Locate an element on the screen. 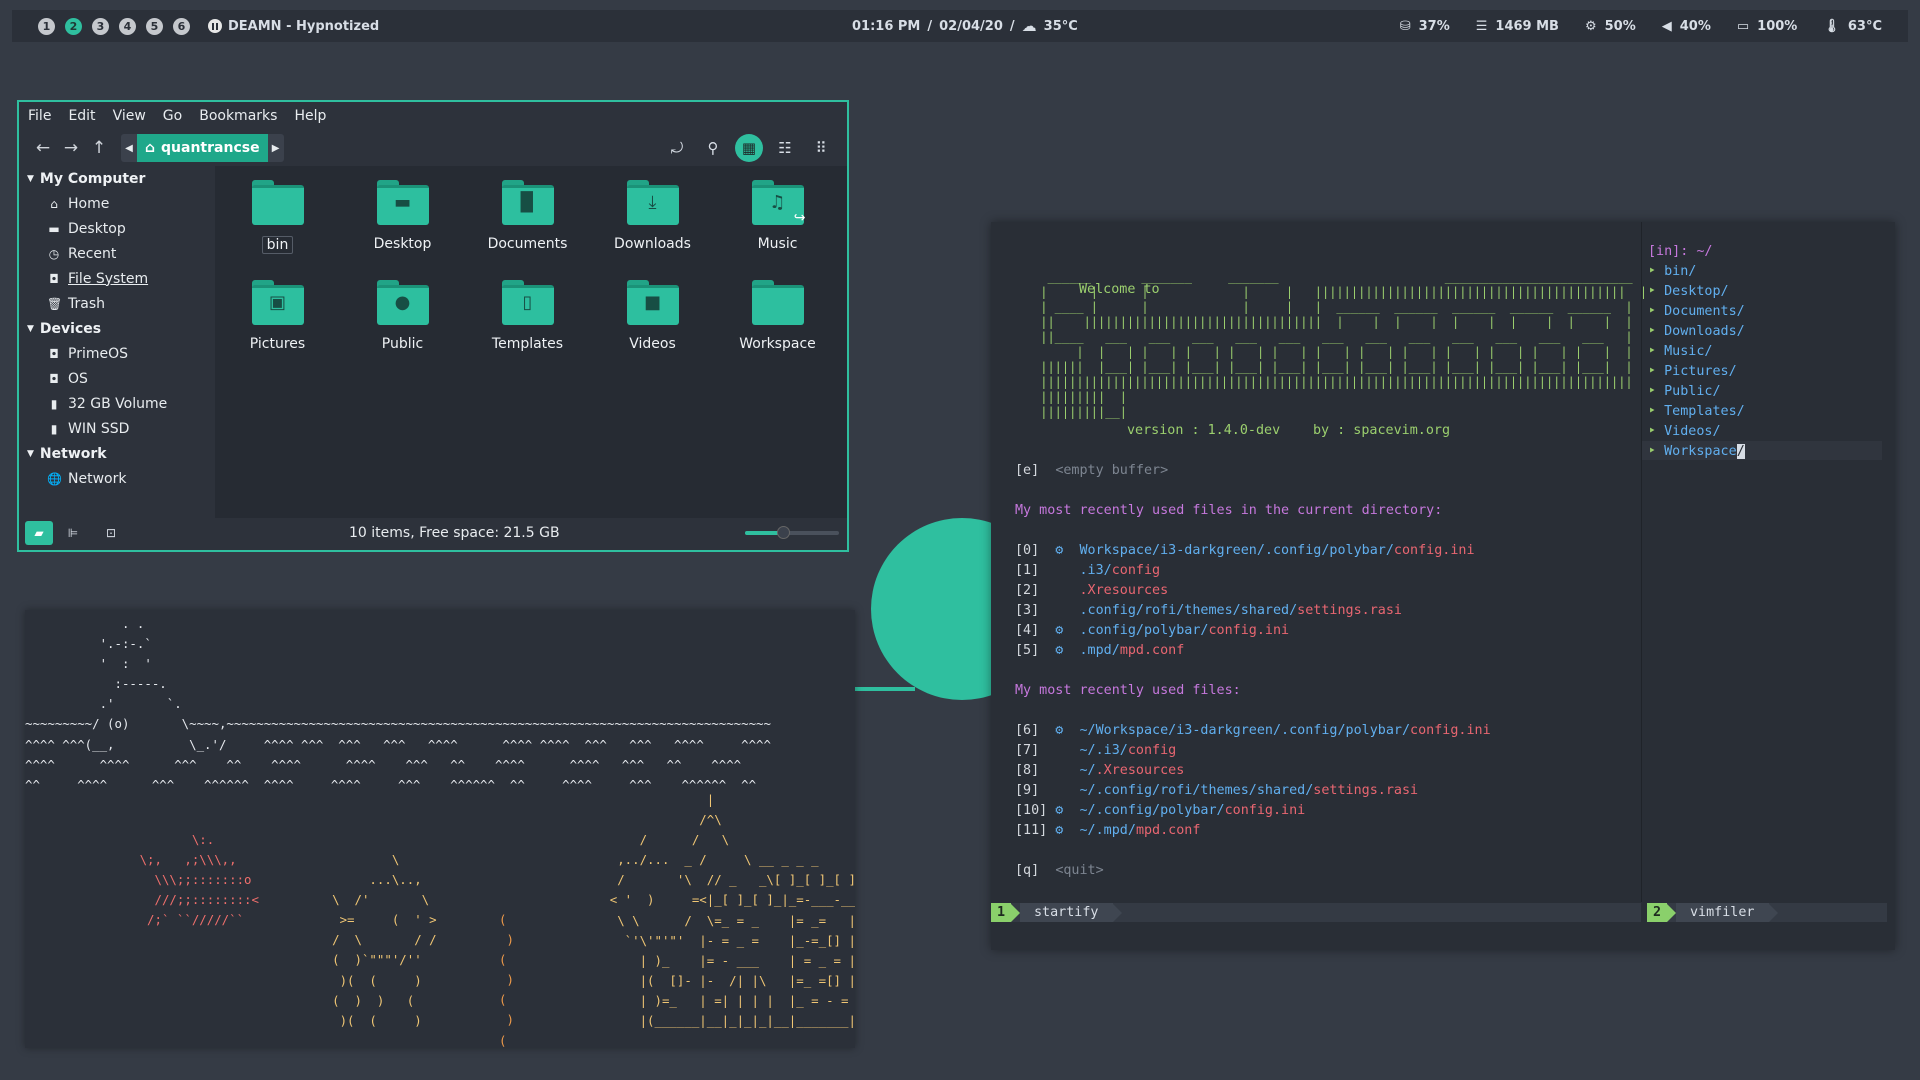 This screenshot has height=1080, width=1920. tree-item: ‣ Workspace/ is located at coordinates (1696, 451).